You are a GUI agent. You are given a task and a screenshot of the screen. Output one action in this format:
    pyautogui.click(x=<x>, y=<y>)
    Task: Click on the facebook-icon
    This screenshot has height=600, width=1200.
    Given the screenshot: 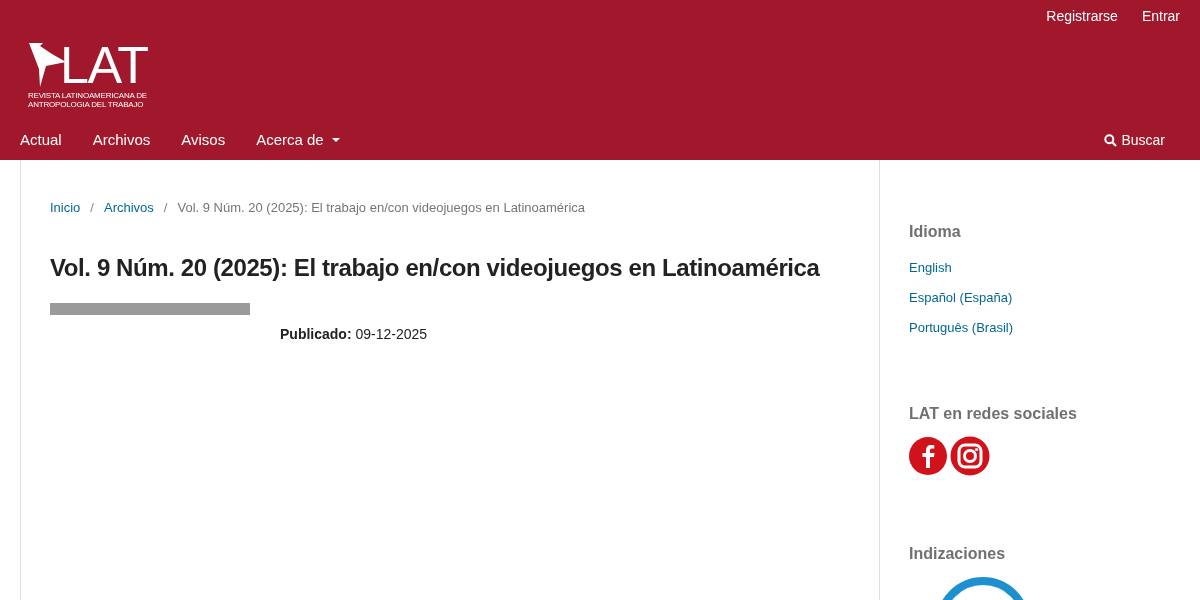 What is the action you would take?
    pyautogui.click(x=928, y=456)
    